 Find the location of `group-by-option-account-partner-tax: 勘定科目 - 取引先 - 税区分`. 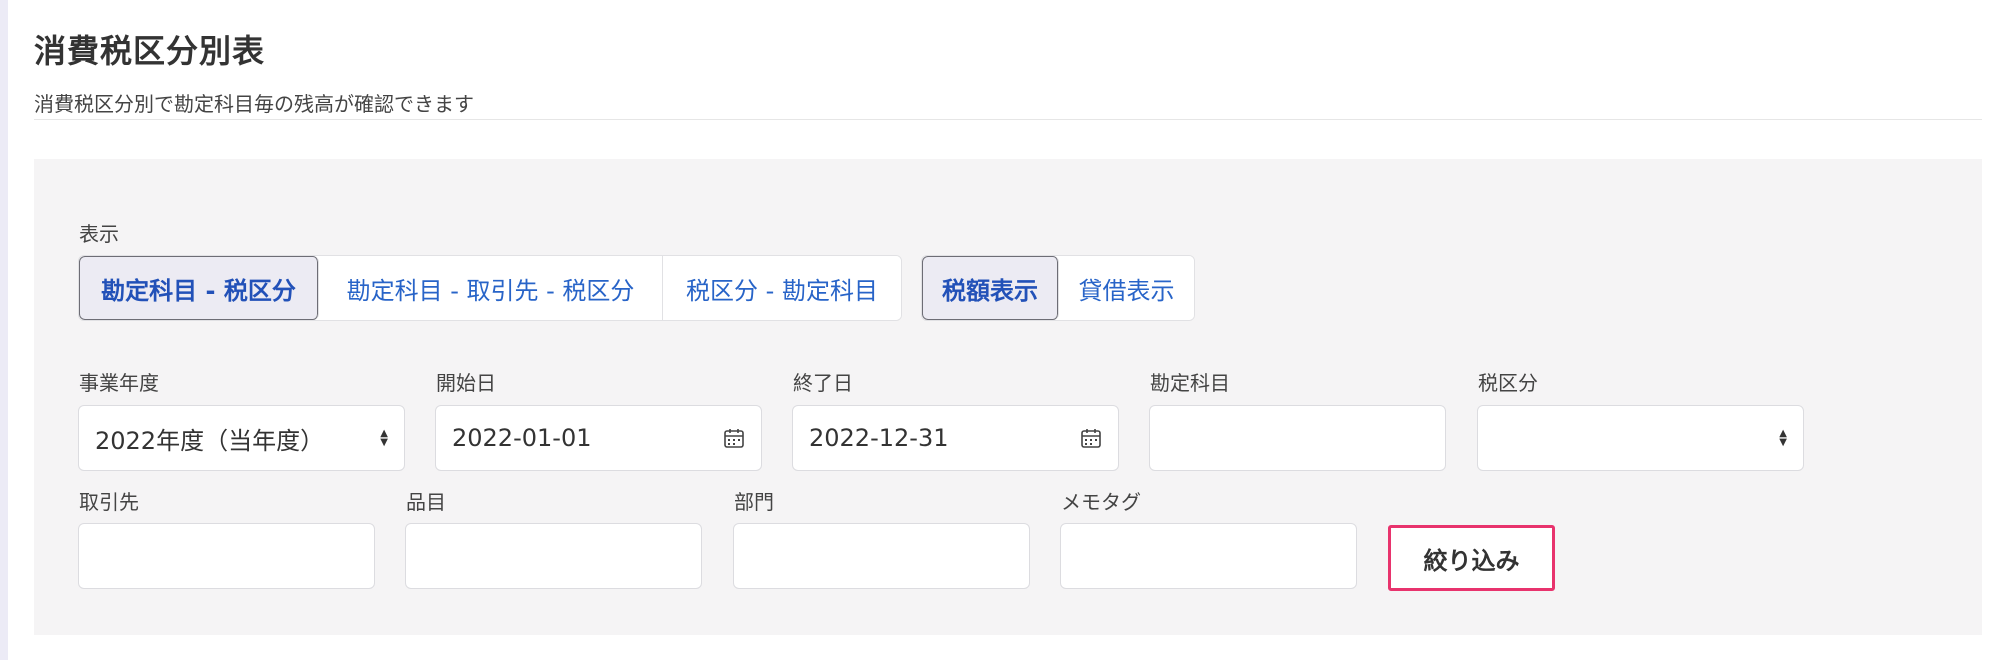

group-by-option-account-partner-tax: 勘定科目 - 取引先 - 税区分 is located at coordinates (491, 288).